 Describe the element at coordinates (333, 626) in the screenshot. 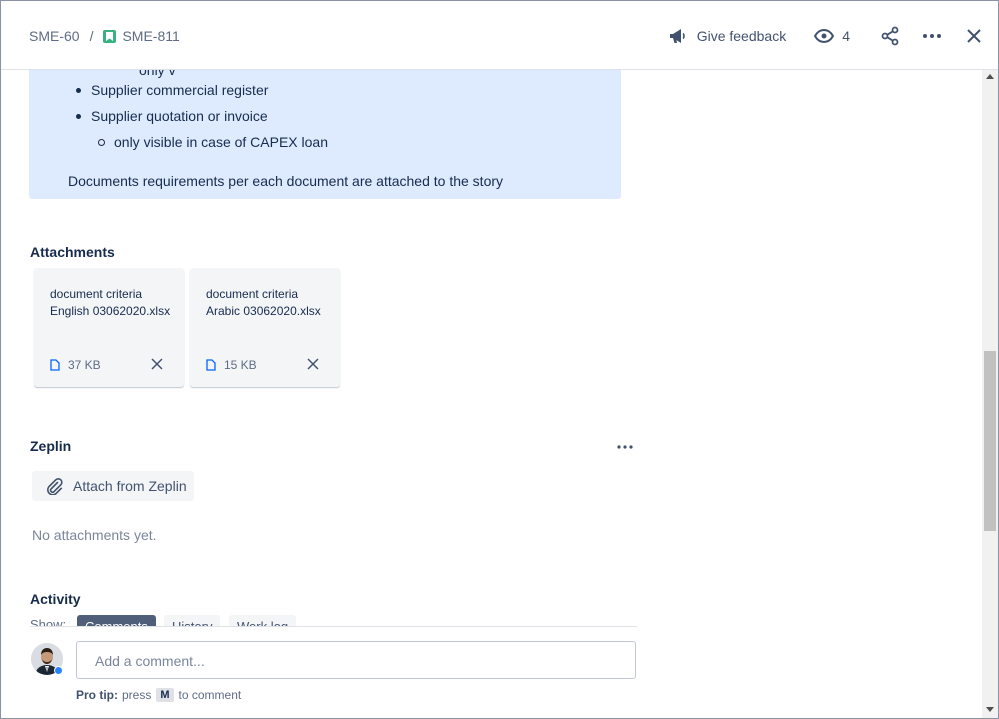

I see `activity-divider` at that location.